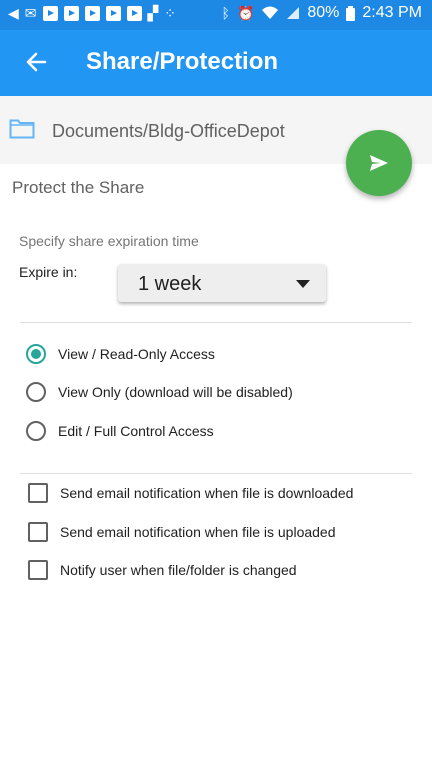 The height and width of the screenshot is (768, 432). I want to click on notify-upload-checkbox, so click(38, 532).